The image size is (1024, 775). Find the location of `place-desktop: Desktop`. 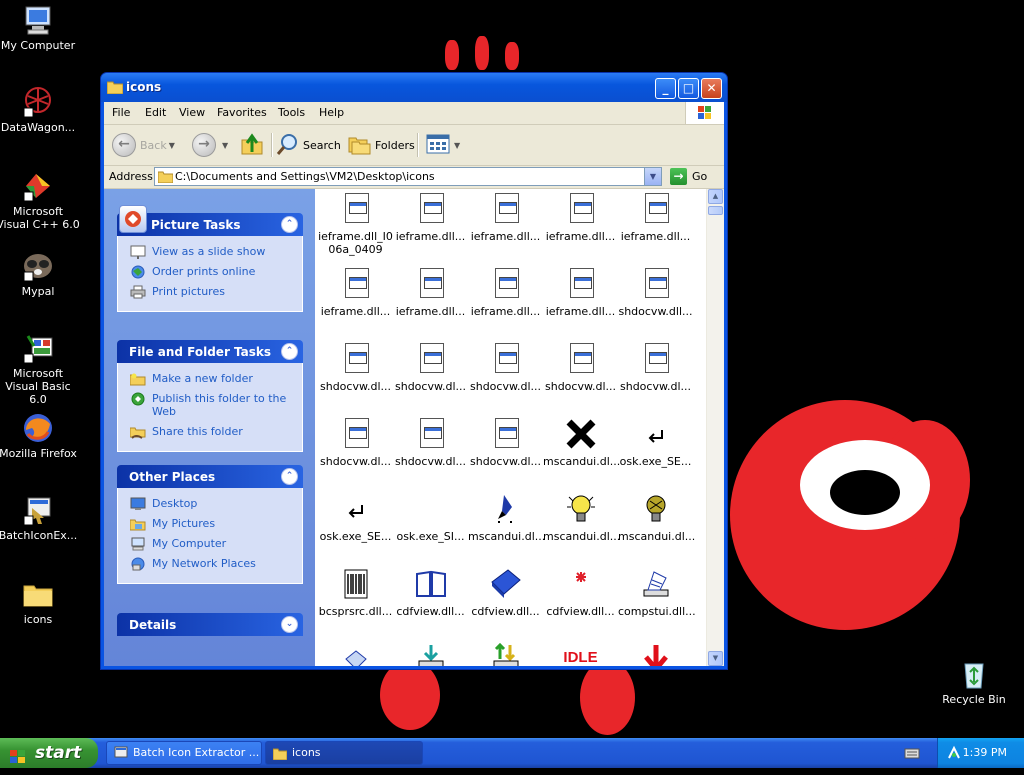

place-desktop: Desktop is located at coordinates (210, 503).